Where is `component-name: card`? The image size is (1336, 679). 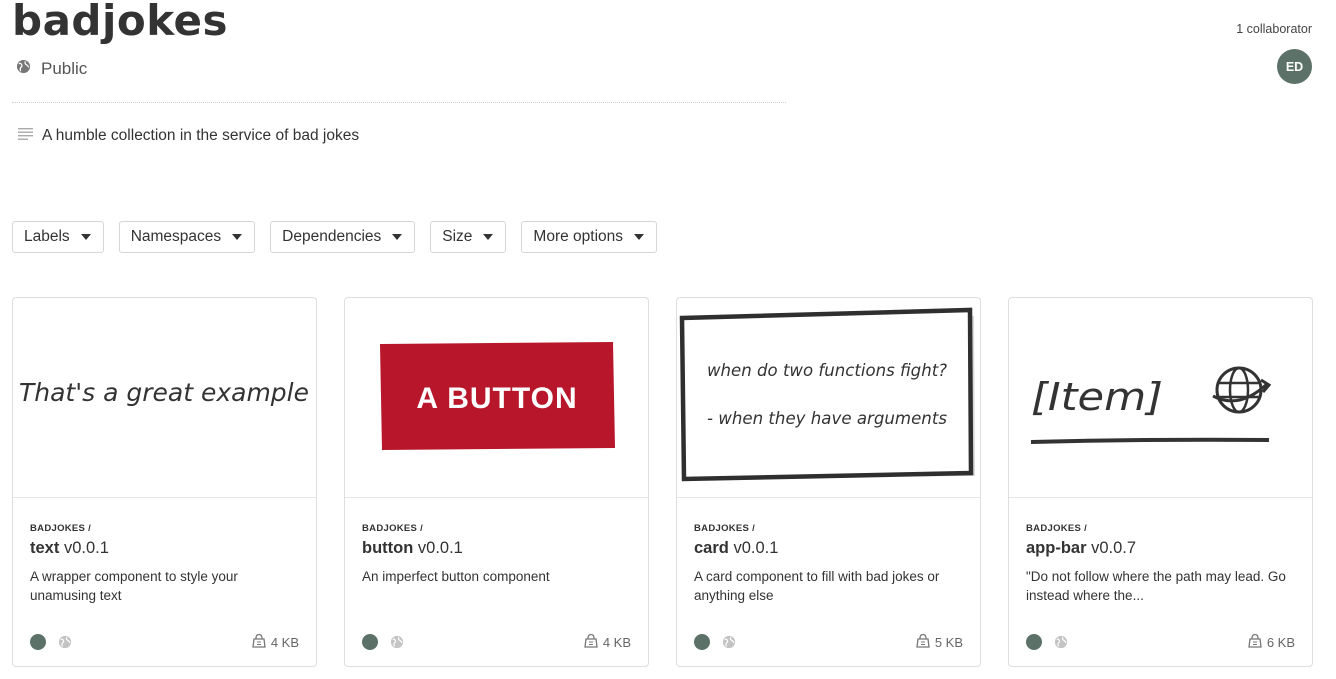 component-name: card is located at coordinates (711, 548).